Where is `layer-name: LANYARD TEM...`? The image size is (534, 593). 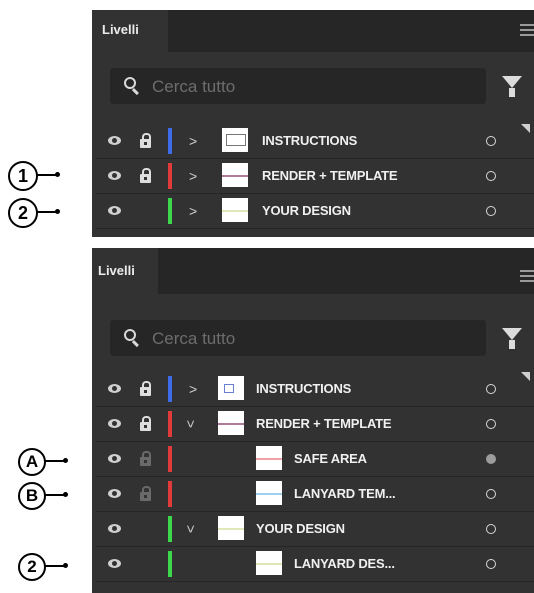 layer-name: LANYARD TEM... is located at coordinates (345, 493).